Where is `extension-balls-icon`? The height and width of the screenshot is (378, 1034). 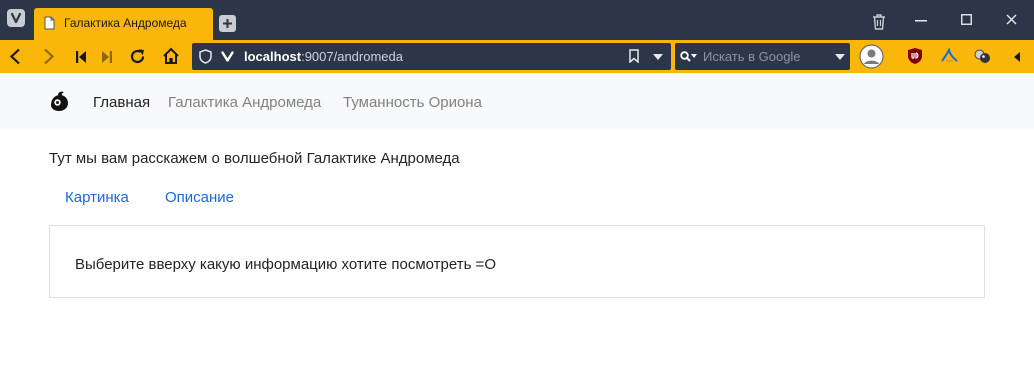
extension-balls-icon is located at coordinates (982, 56).